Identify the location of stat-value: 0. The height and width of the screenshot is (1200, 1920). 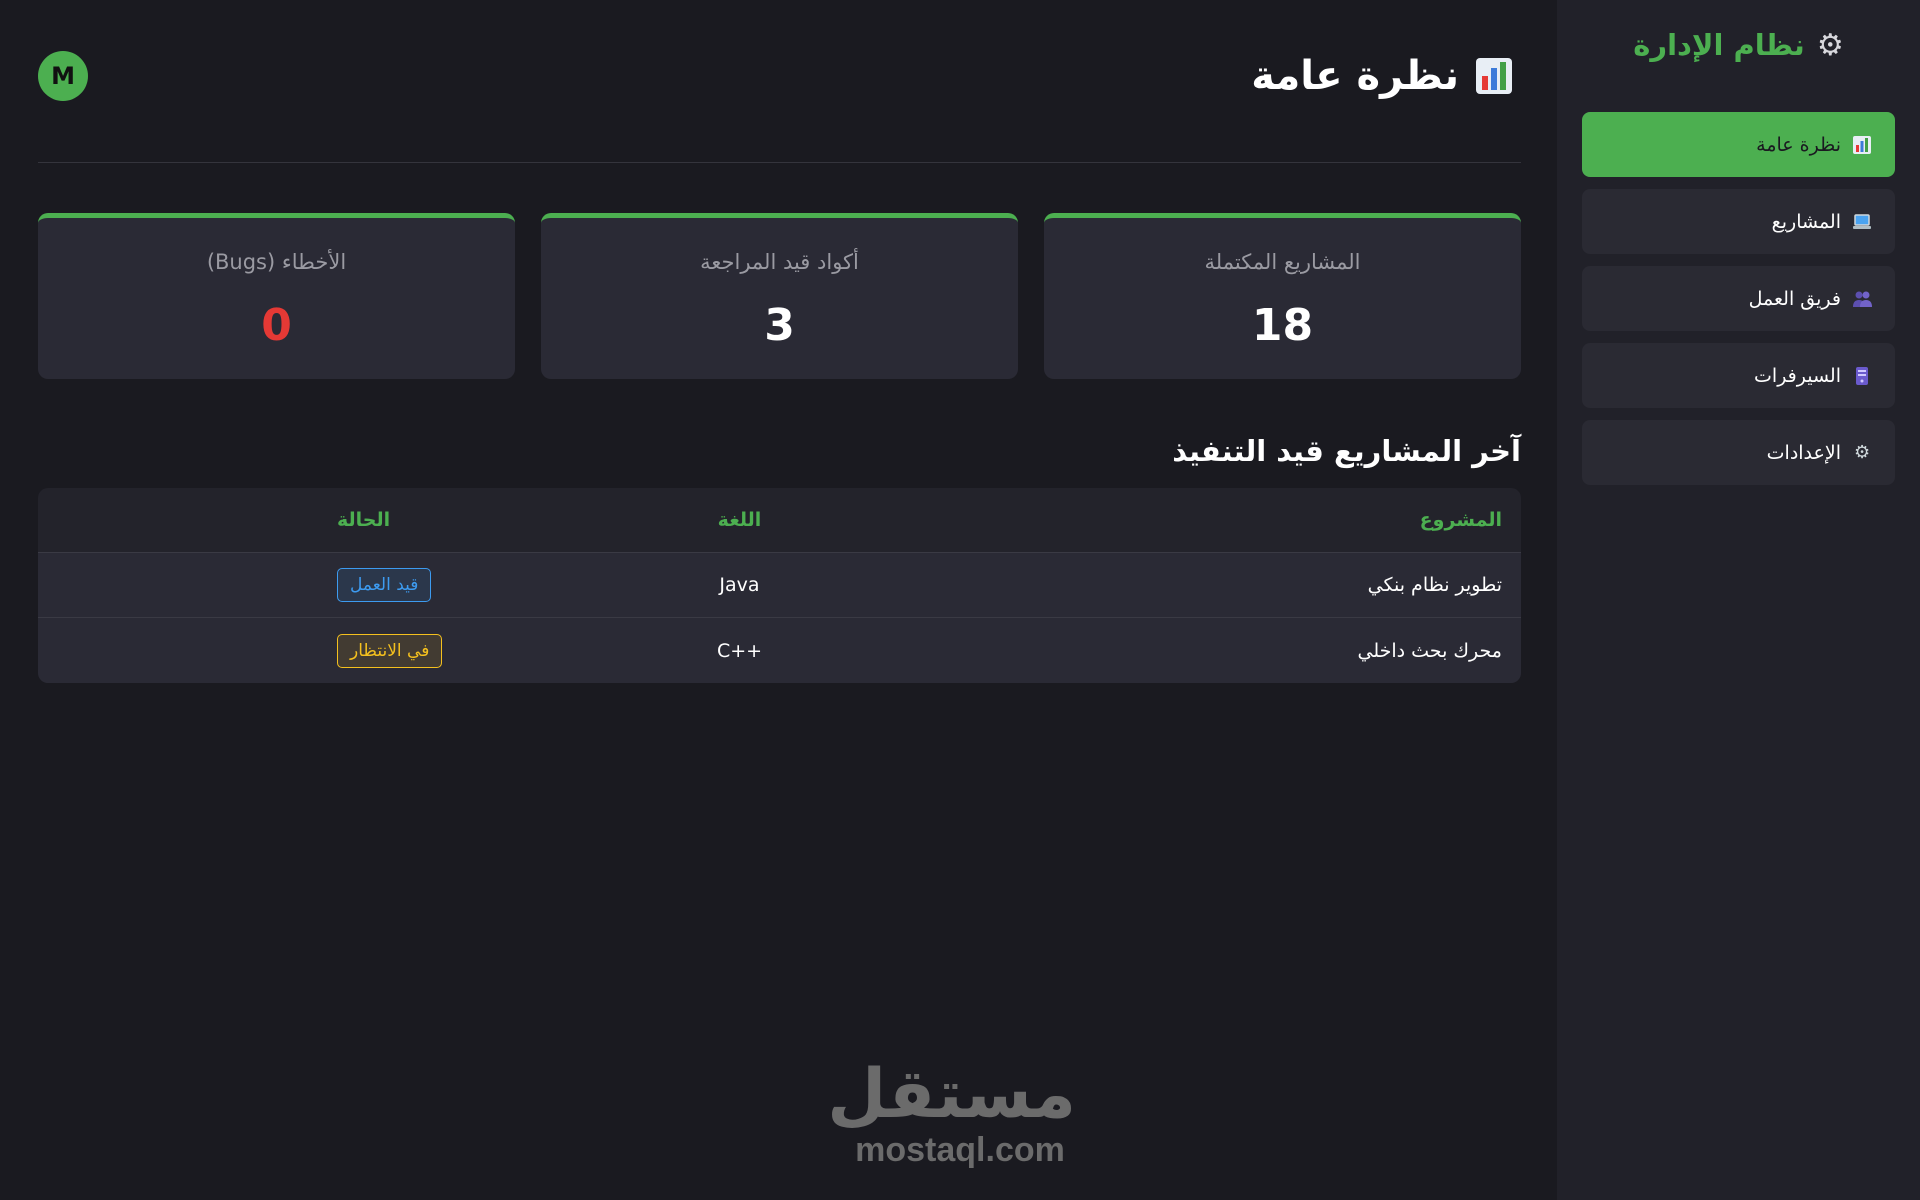
(276, 325).